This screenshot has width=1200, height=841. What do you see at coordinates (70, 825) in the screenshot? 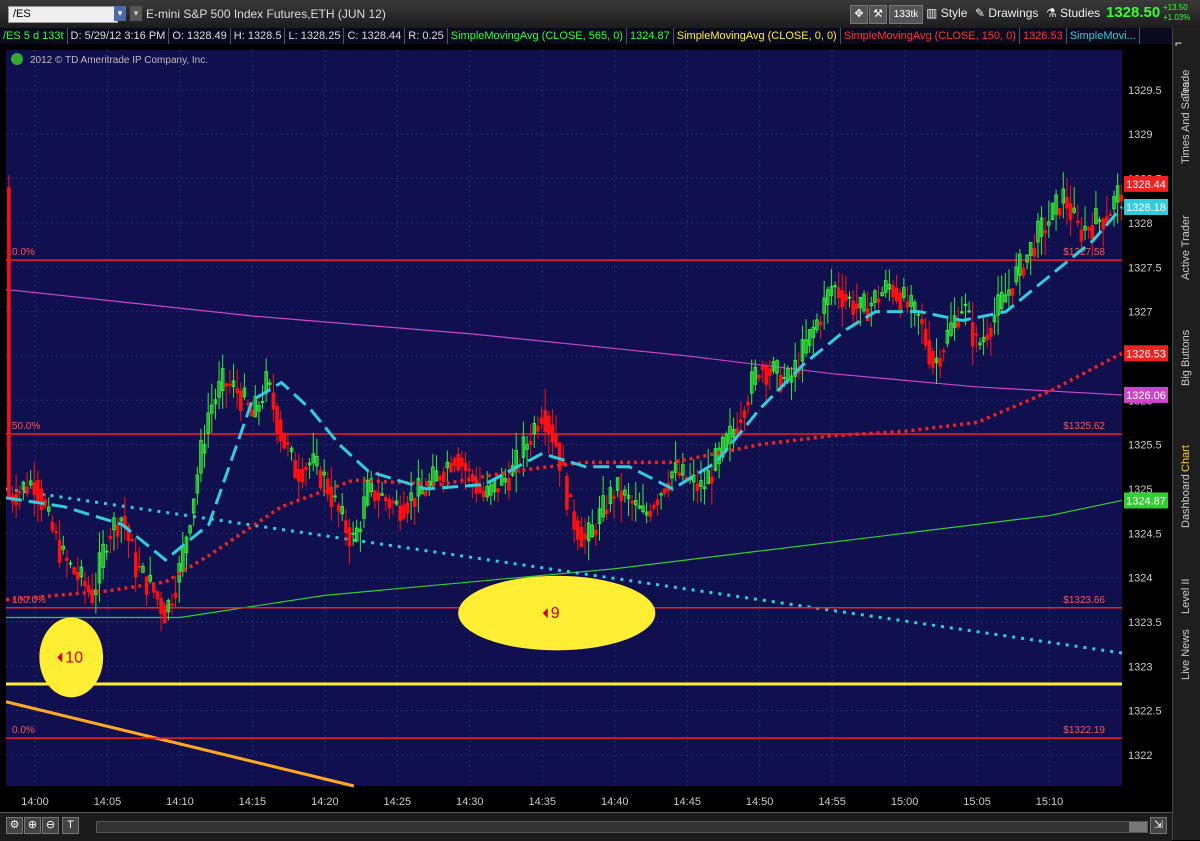
I see `text-tool-icon: T` at bounding box center [70, 825].